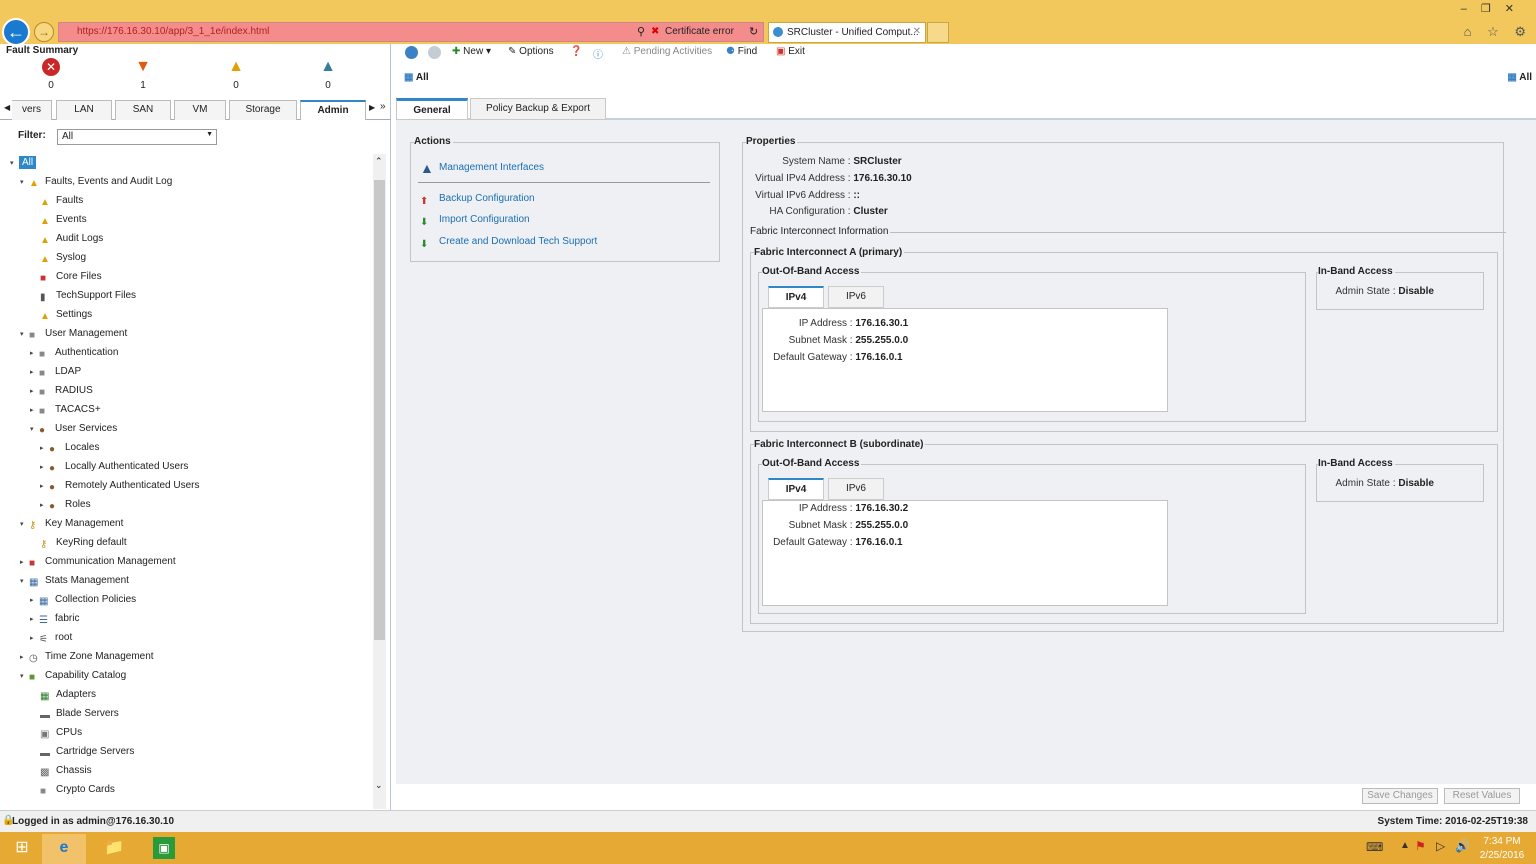 This screenshot has width=1536, height=864. What do you see at coordinates (482, 168) in the screenshot?
I see `management-interfaces-link: ▲ Management Interfaces` at bounding box center [482, 168].